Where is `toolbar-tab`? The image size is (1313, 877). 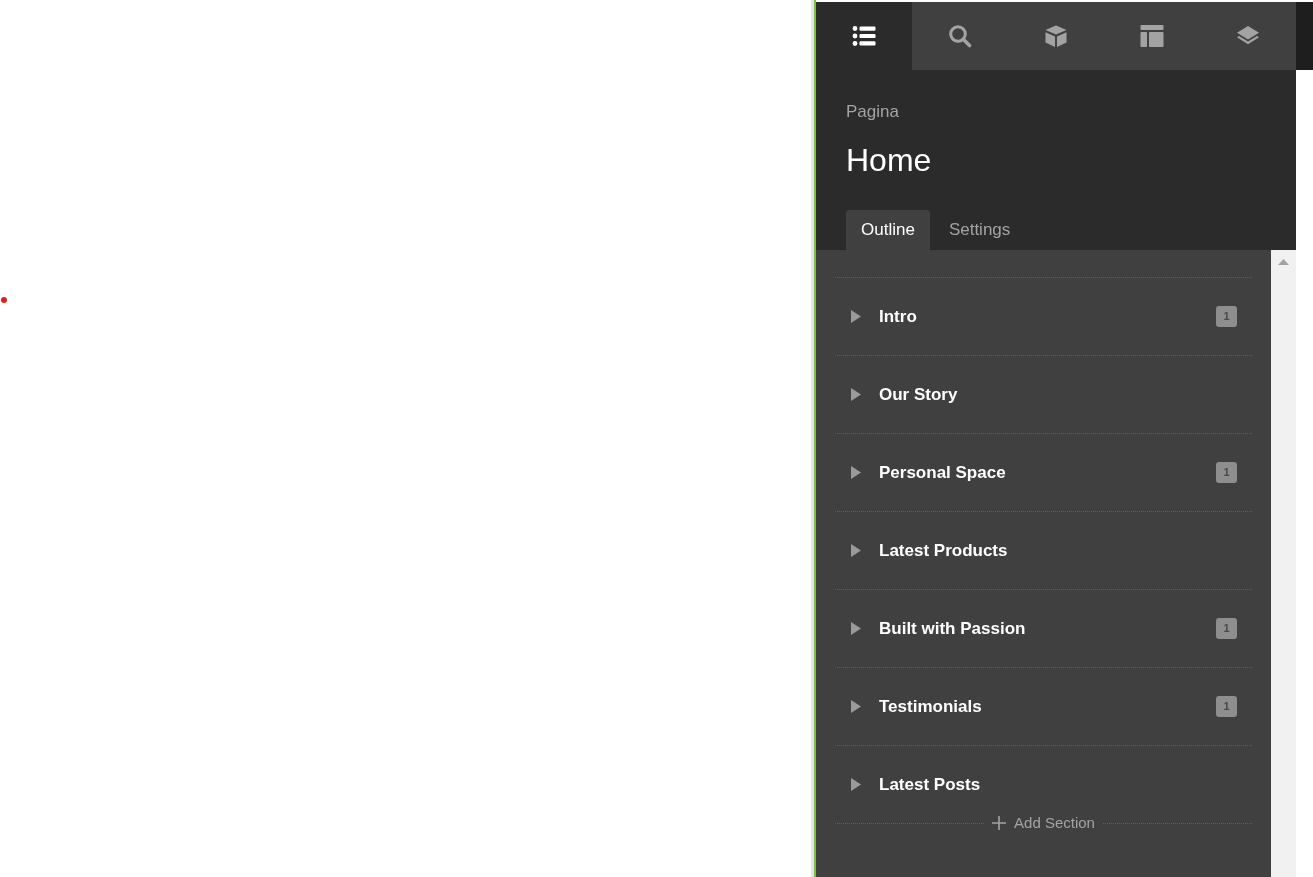 toolbar-tab is located at coordinates (864, 36).